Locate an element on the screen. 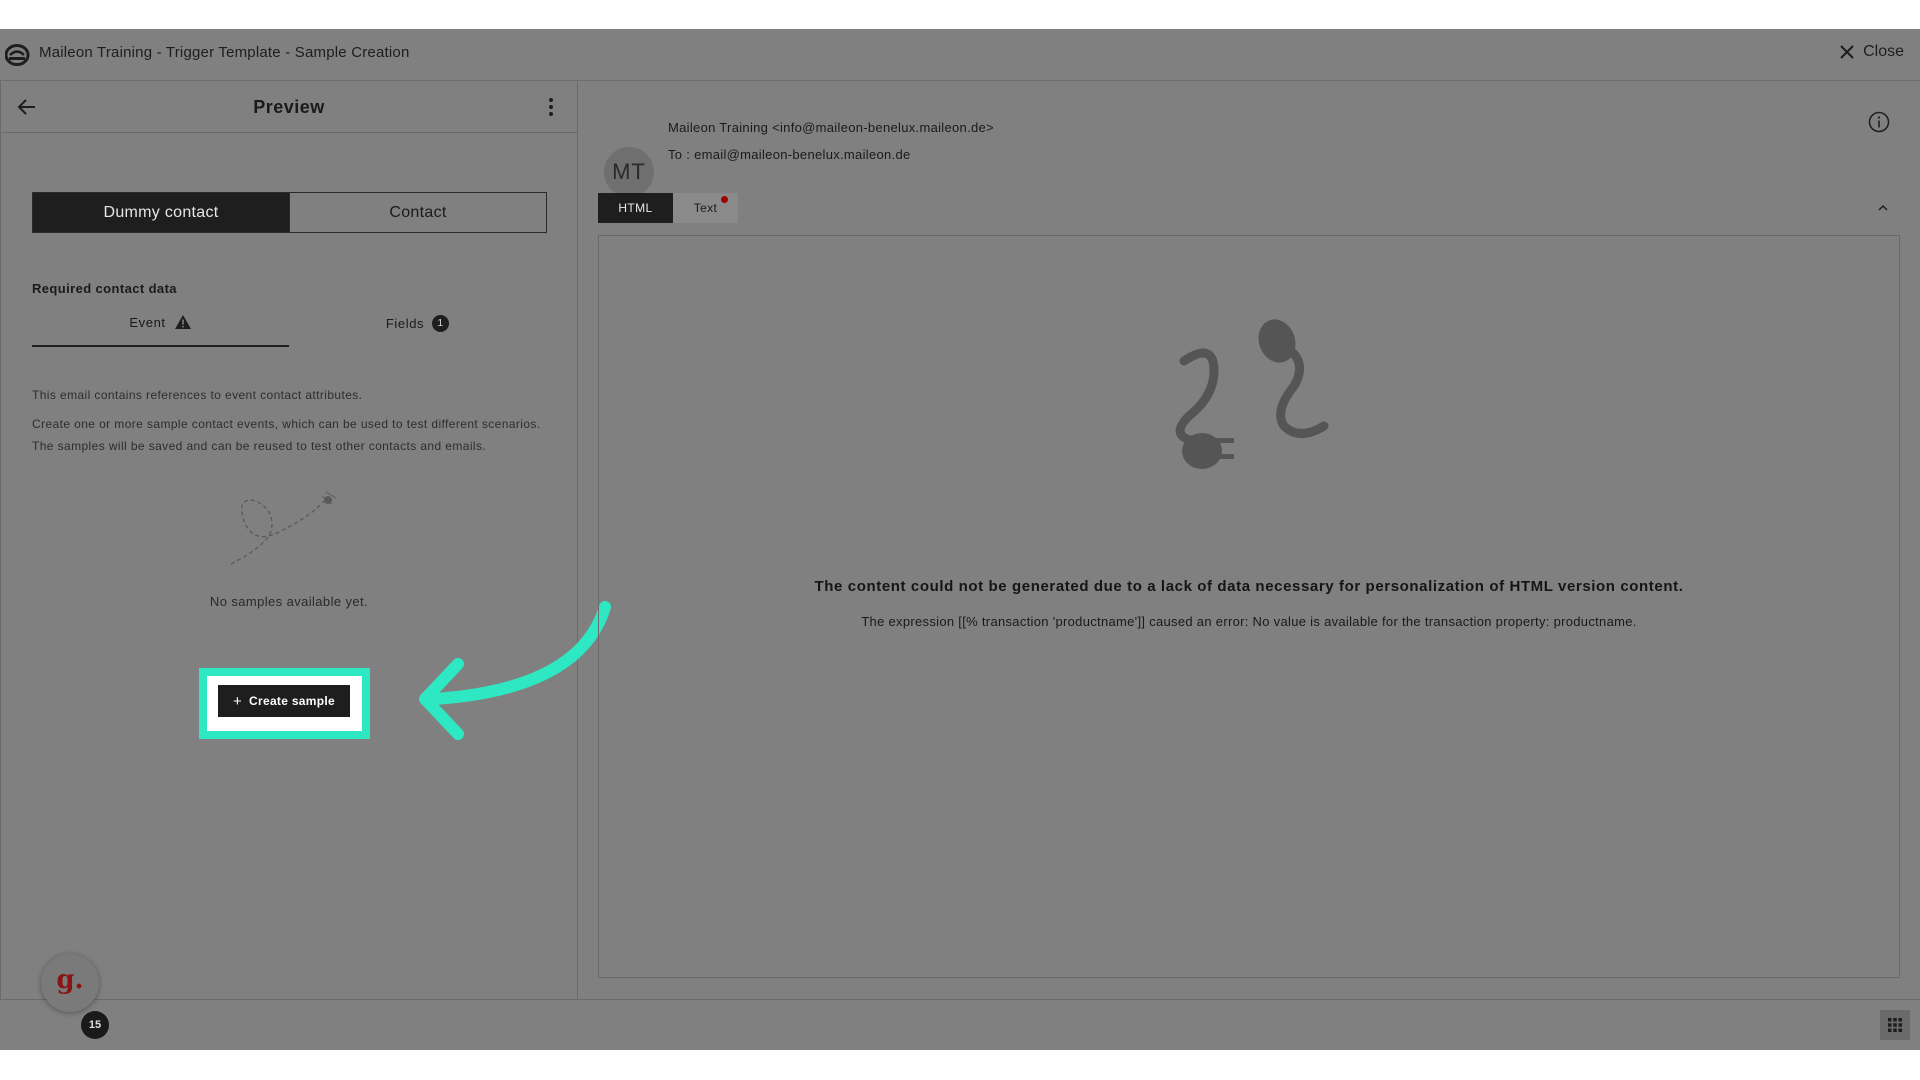 The image size is (1920, 1080). dummy-contact-button: Dummy contact is located at coordinates (161, 212).